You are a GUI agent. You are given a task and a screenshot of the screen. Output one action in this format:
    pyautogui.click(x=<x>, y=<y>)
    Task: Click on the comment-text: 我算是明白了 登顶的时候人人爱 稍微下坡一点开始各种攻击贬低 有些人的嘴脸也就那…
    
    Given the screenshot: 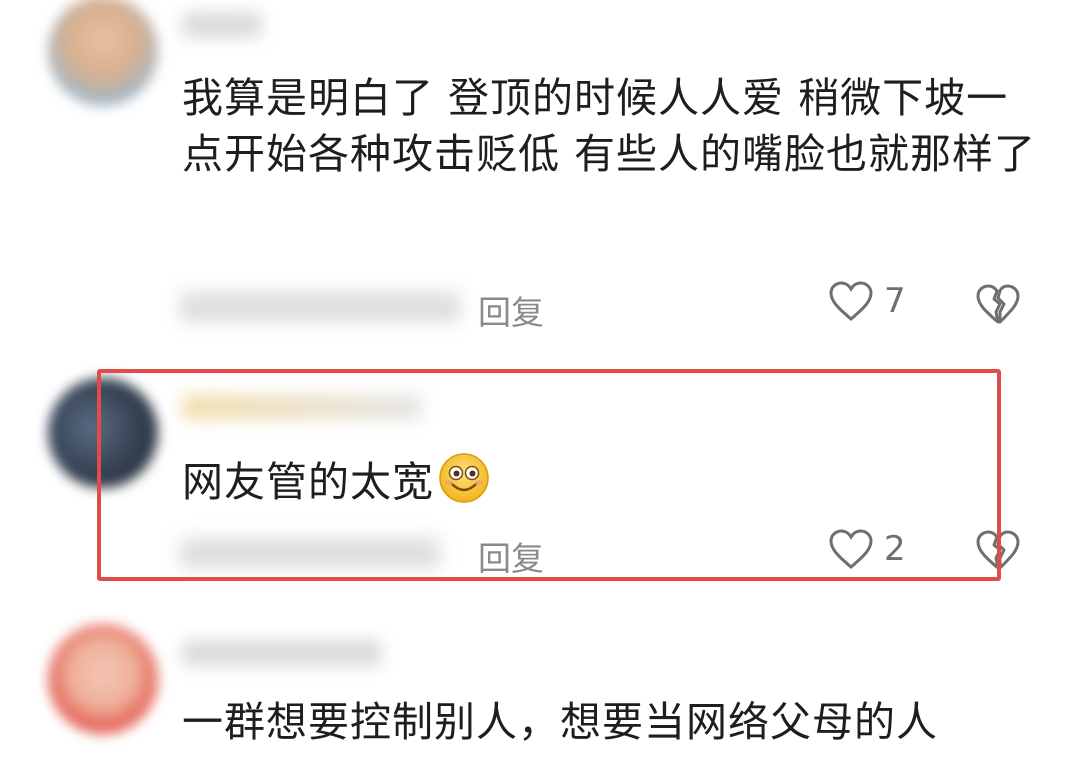 What is the action you would take?
    pyautogui.click(x=609, y=126)
    